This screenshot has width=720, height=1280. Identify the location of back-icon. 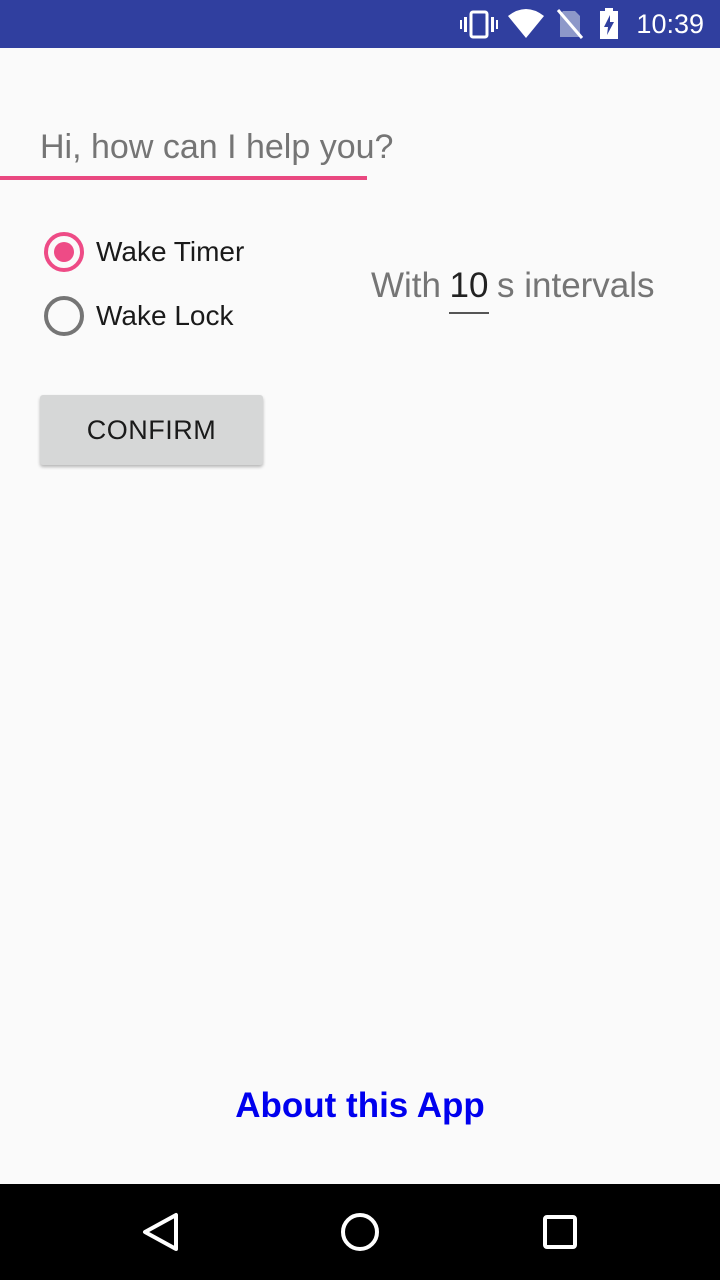
(160, 1232).